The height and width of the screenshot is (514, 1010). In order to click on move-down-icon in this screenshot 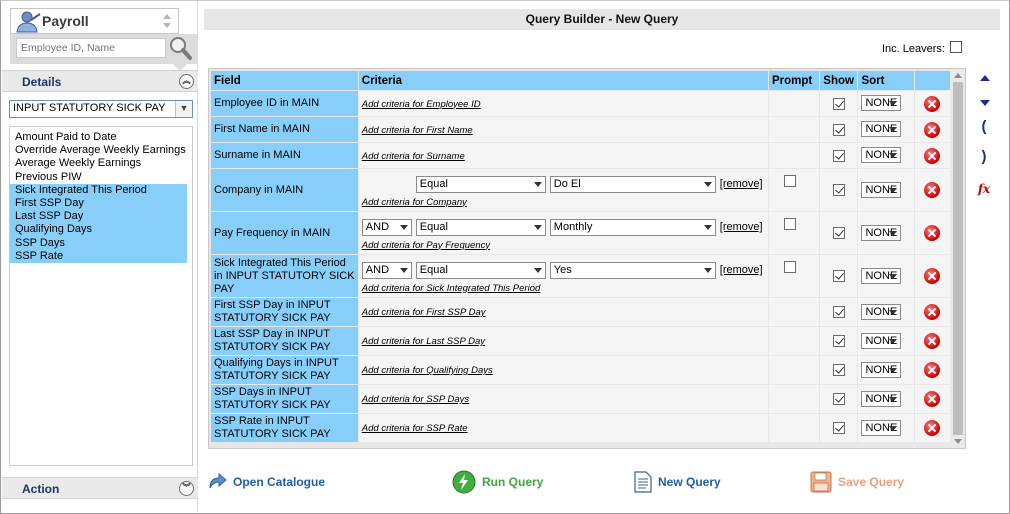, I will do `click(985, 103)`.